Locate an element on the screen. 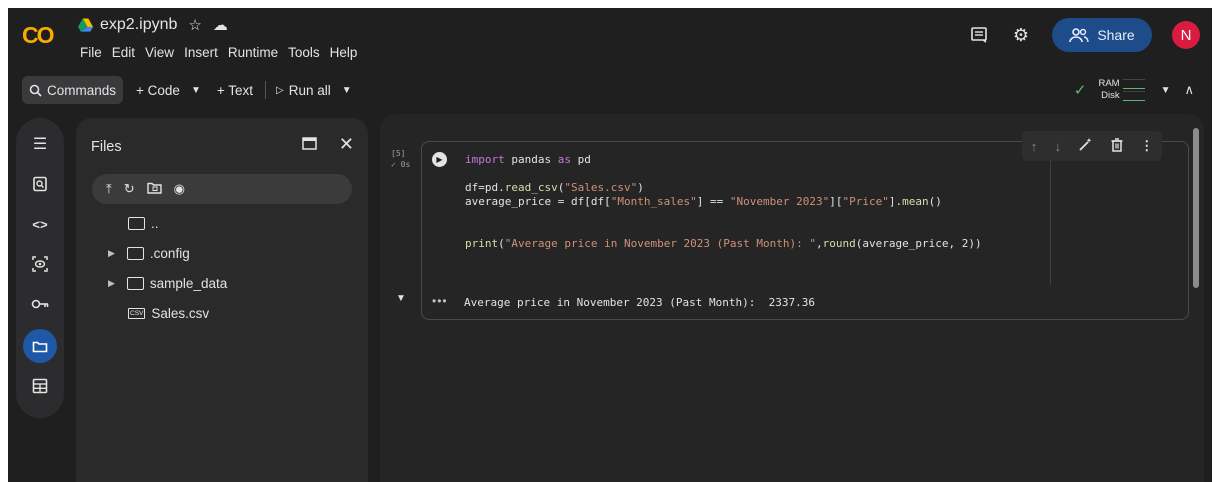 The height and width of the screenshot is (482, 1220). close-icon: ✕ is located at coordinates (346, 145).